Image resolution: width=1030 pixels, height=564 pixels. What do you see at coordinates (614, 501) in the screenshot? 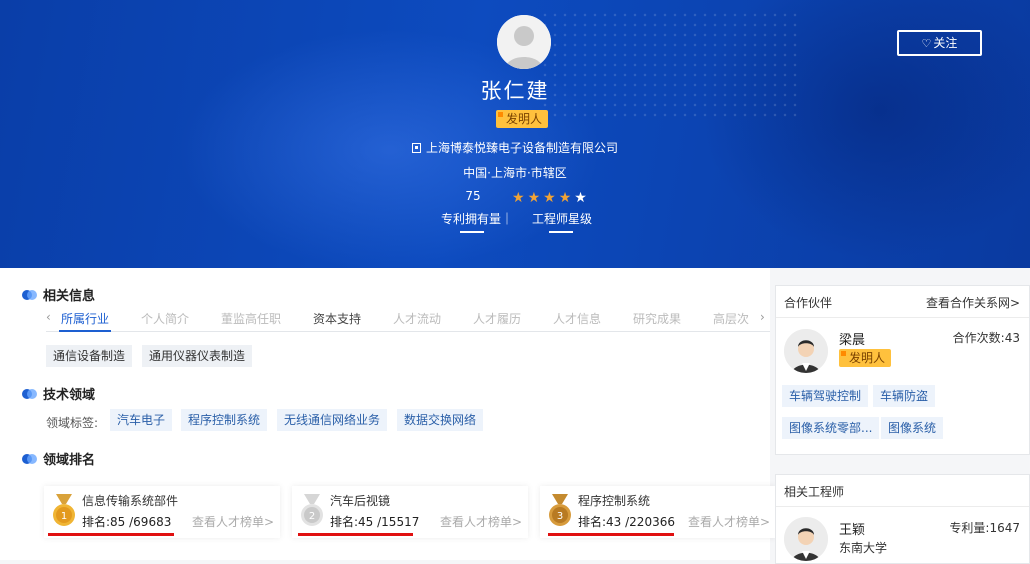
I see `ranking-field: 程序控制系统` at bounding box center [614, 501].